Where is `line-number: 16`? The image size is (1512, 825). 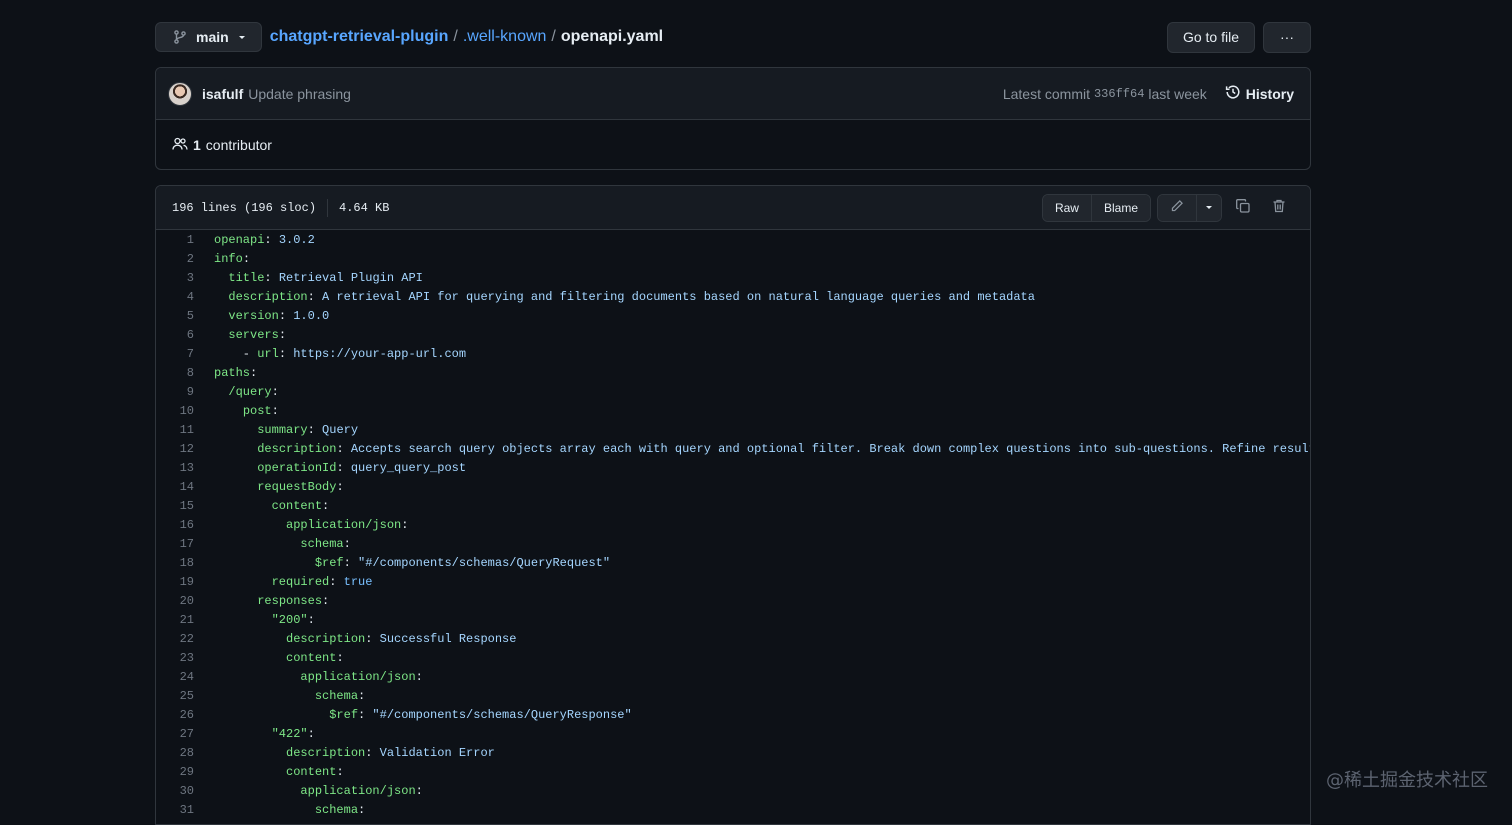
line-number: 16 is located at coordinates (175, 525).